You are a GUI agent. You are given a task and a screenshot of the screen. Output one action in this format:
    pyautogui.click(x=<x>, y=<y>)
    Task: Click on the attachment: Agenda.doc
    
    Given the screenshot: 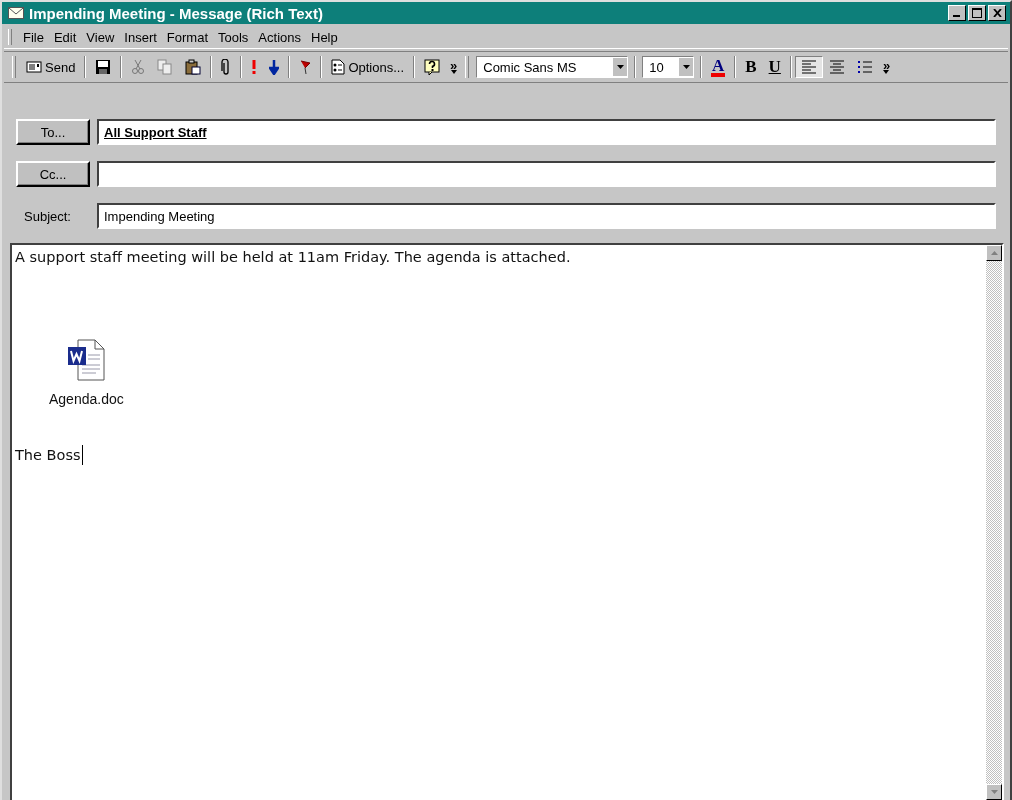 What is the action you would take?
    pyautogui.click(x=86, y=373)
    